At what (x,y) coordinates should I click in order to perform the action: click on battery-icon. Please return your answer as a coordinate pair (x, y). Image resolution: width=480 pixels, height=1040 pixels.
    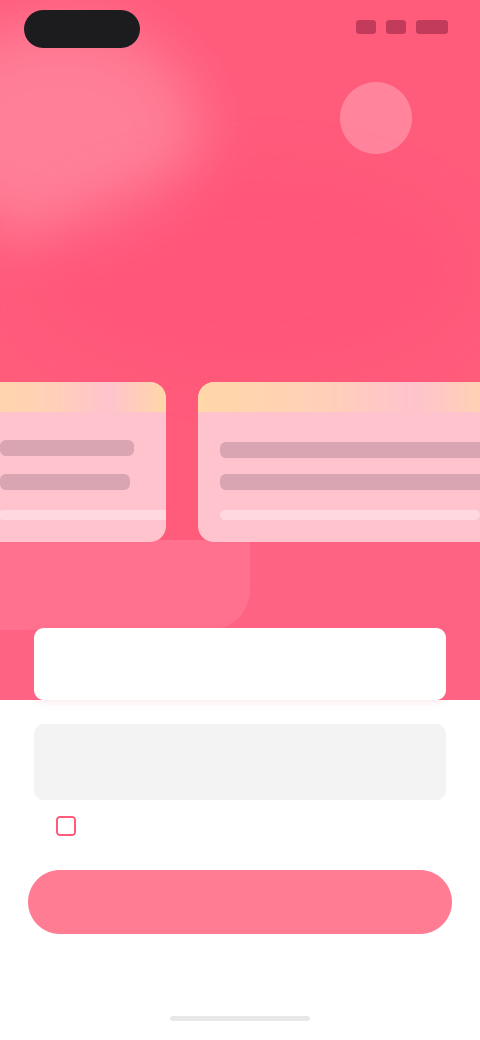
    Looking at the image, I should click on (432, 27).